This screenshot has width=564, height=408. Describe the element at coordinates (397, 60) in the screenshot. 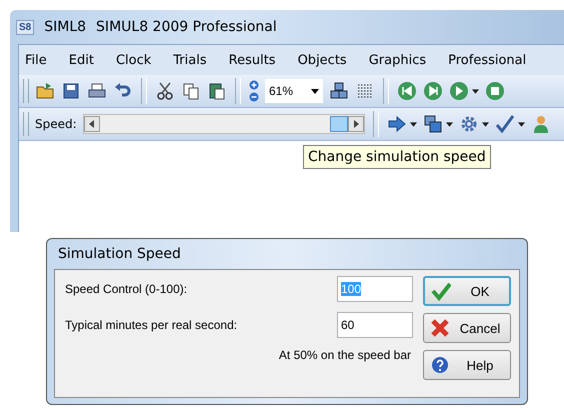

I see `menu-item: Graphics` at that location.